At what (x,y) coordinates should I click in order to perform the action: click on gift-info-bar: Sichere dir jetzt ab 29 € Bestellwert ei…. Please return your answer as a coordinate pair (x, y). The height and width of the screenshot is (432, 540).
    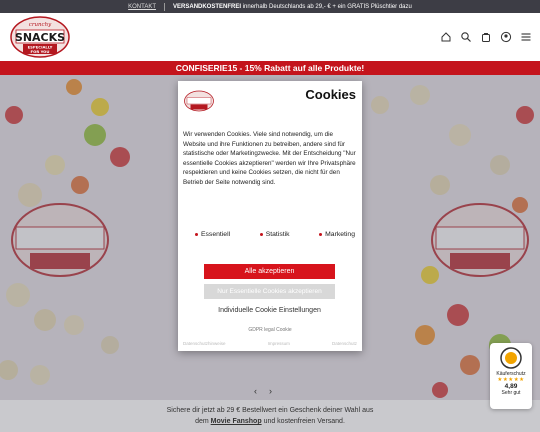
    Looking at the image, I should click on (270, 416).